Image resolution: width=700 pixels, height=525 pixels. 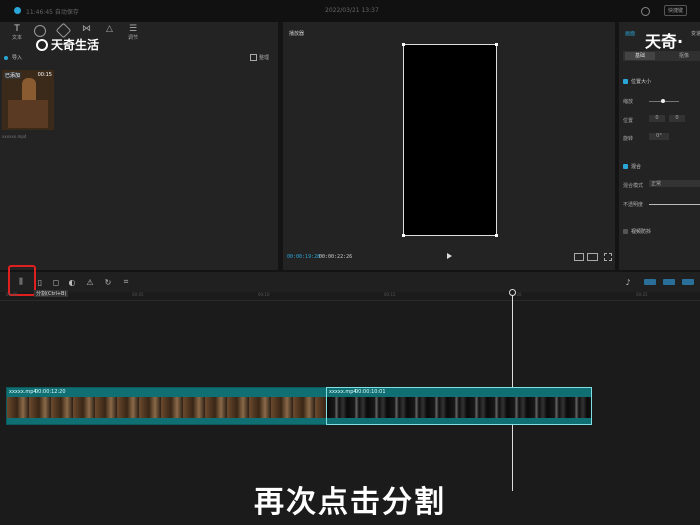 What do you see at coordinates (126, 282) in the screenshot?
I see `crop-icon: ⌗` at bounding box center [126, 282].